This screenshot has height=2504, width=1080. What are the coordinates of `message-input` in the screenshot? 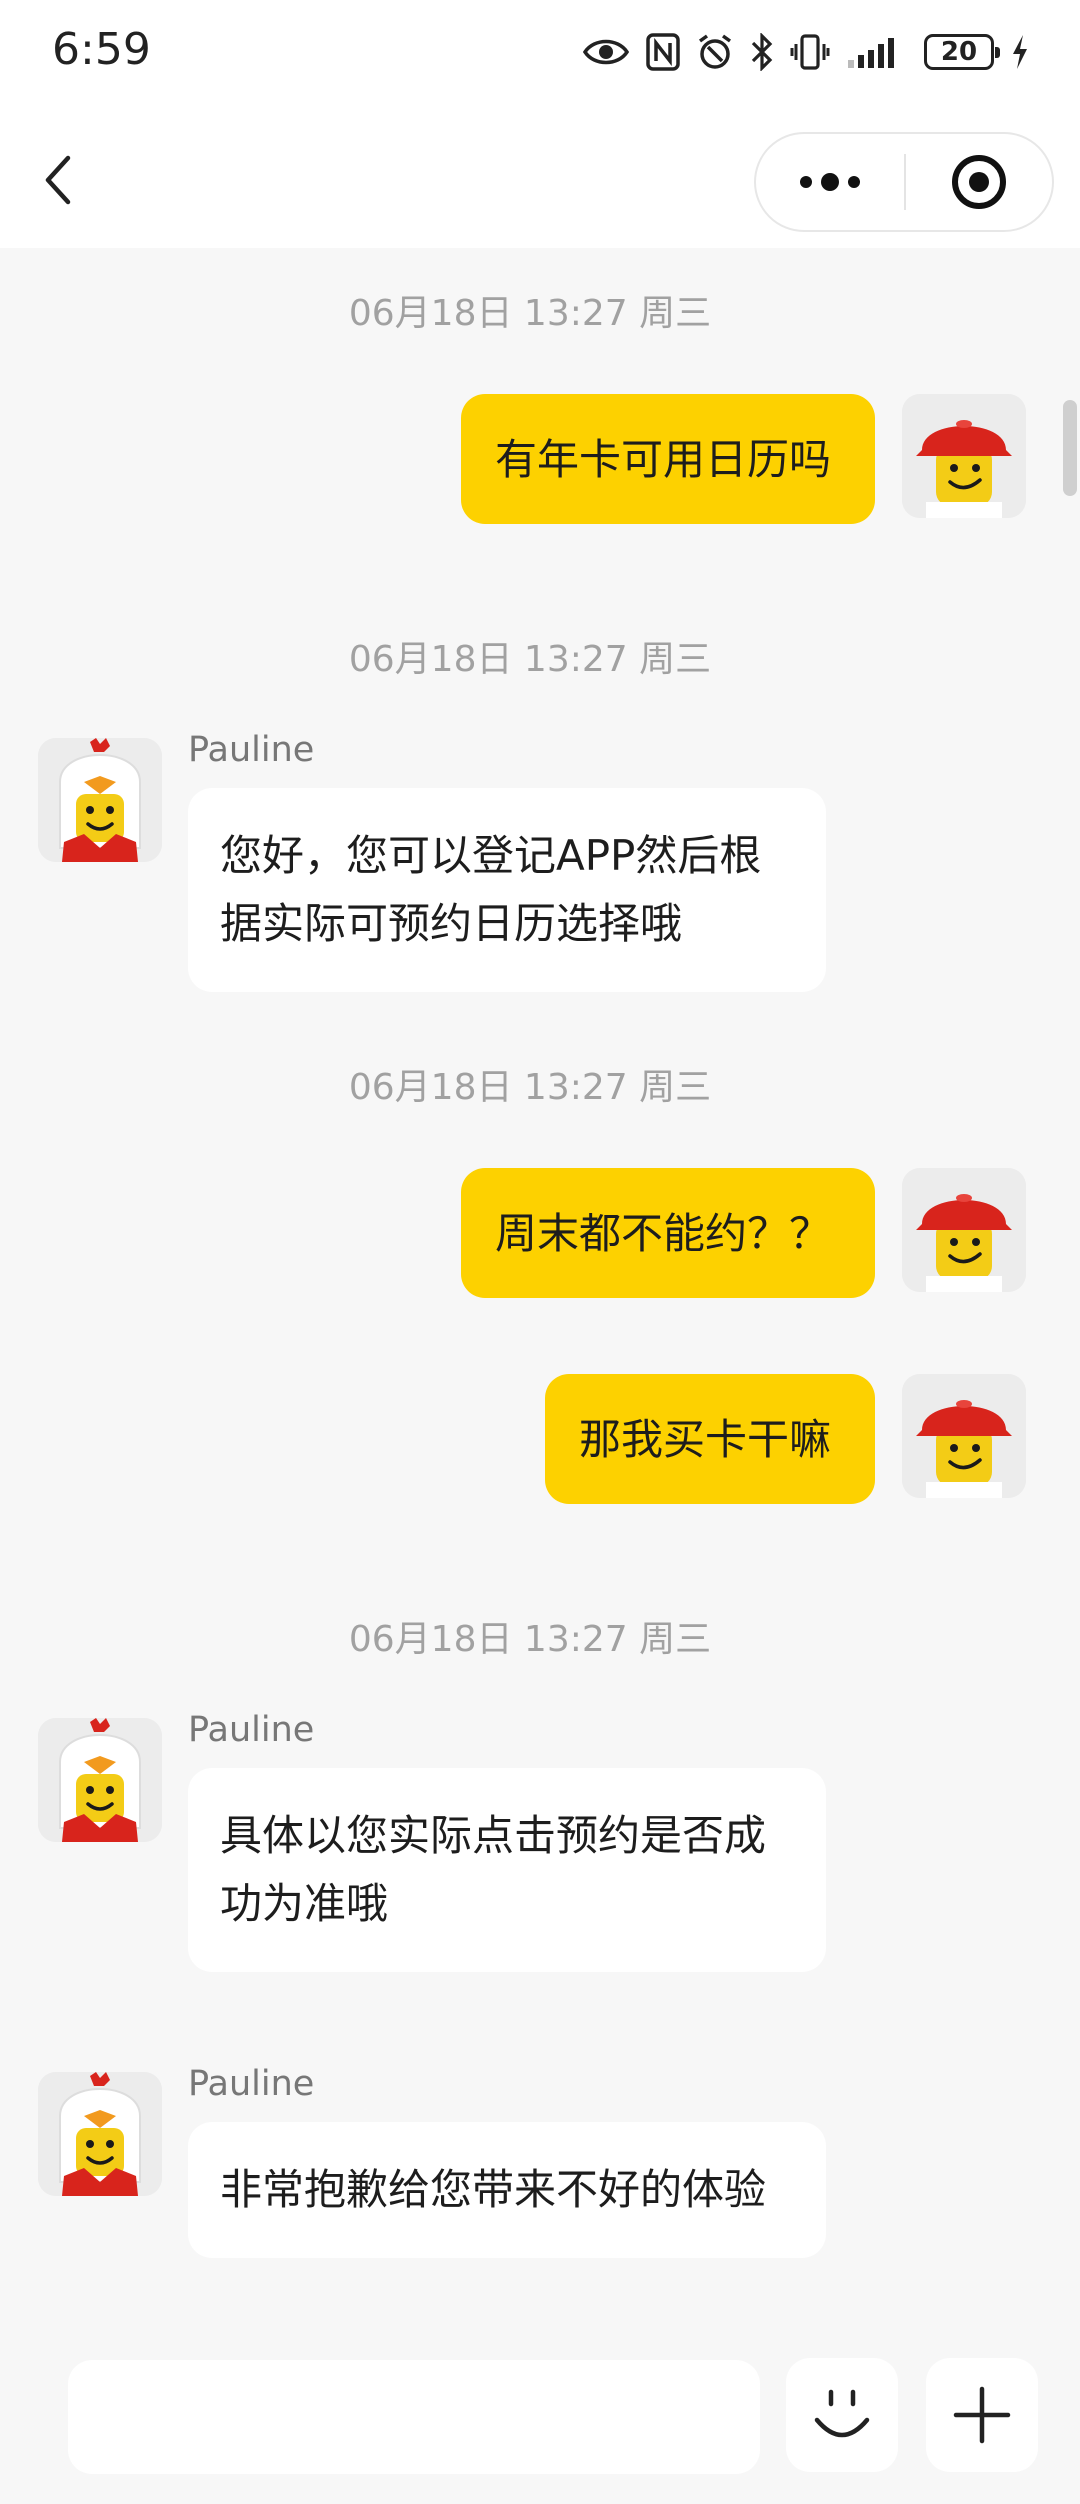 It's located at (414, 2417).